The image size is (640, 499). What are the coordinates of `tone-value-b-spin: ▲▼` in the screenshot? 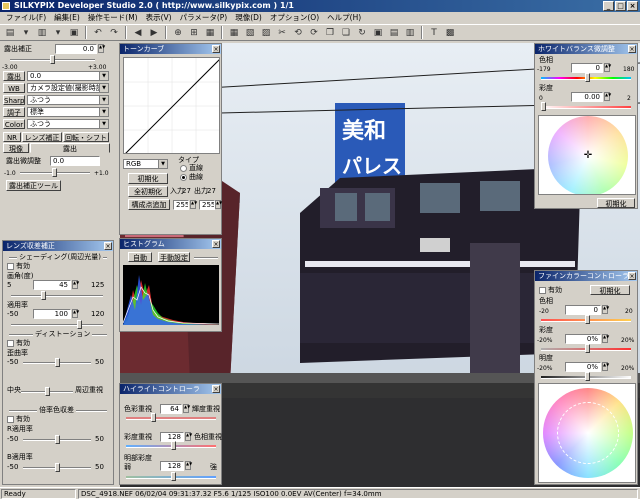 It's located at (218, 204).